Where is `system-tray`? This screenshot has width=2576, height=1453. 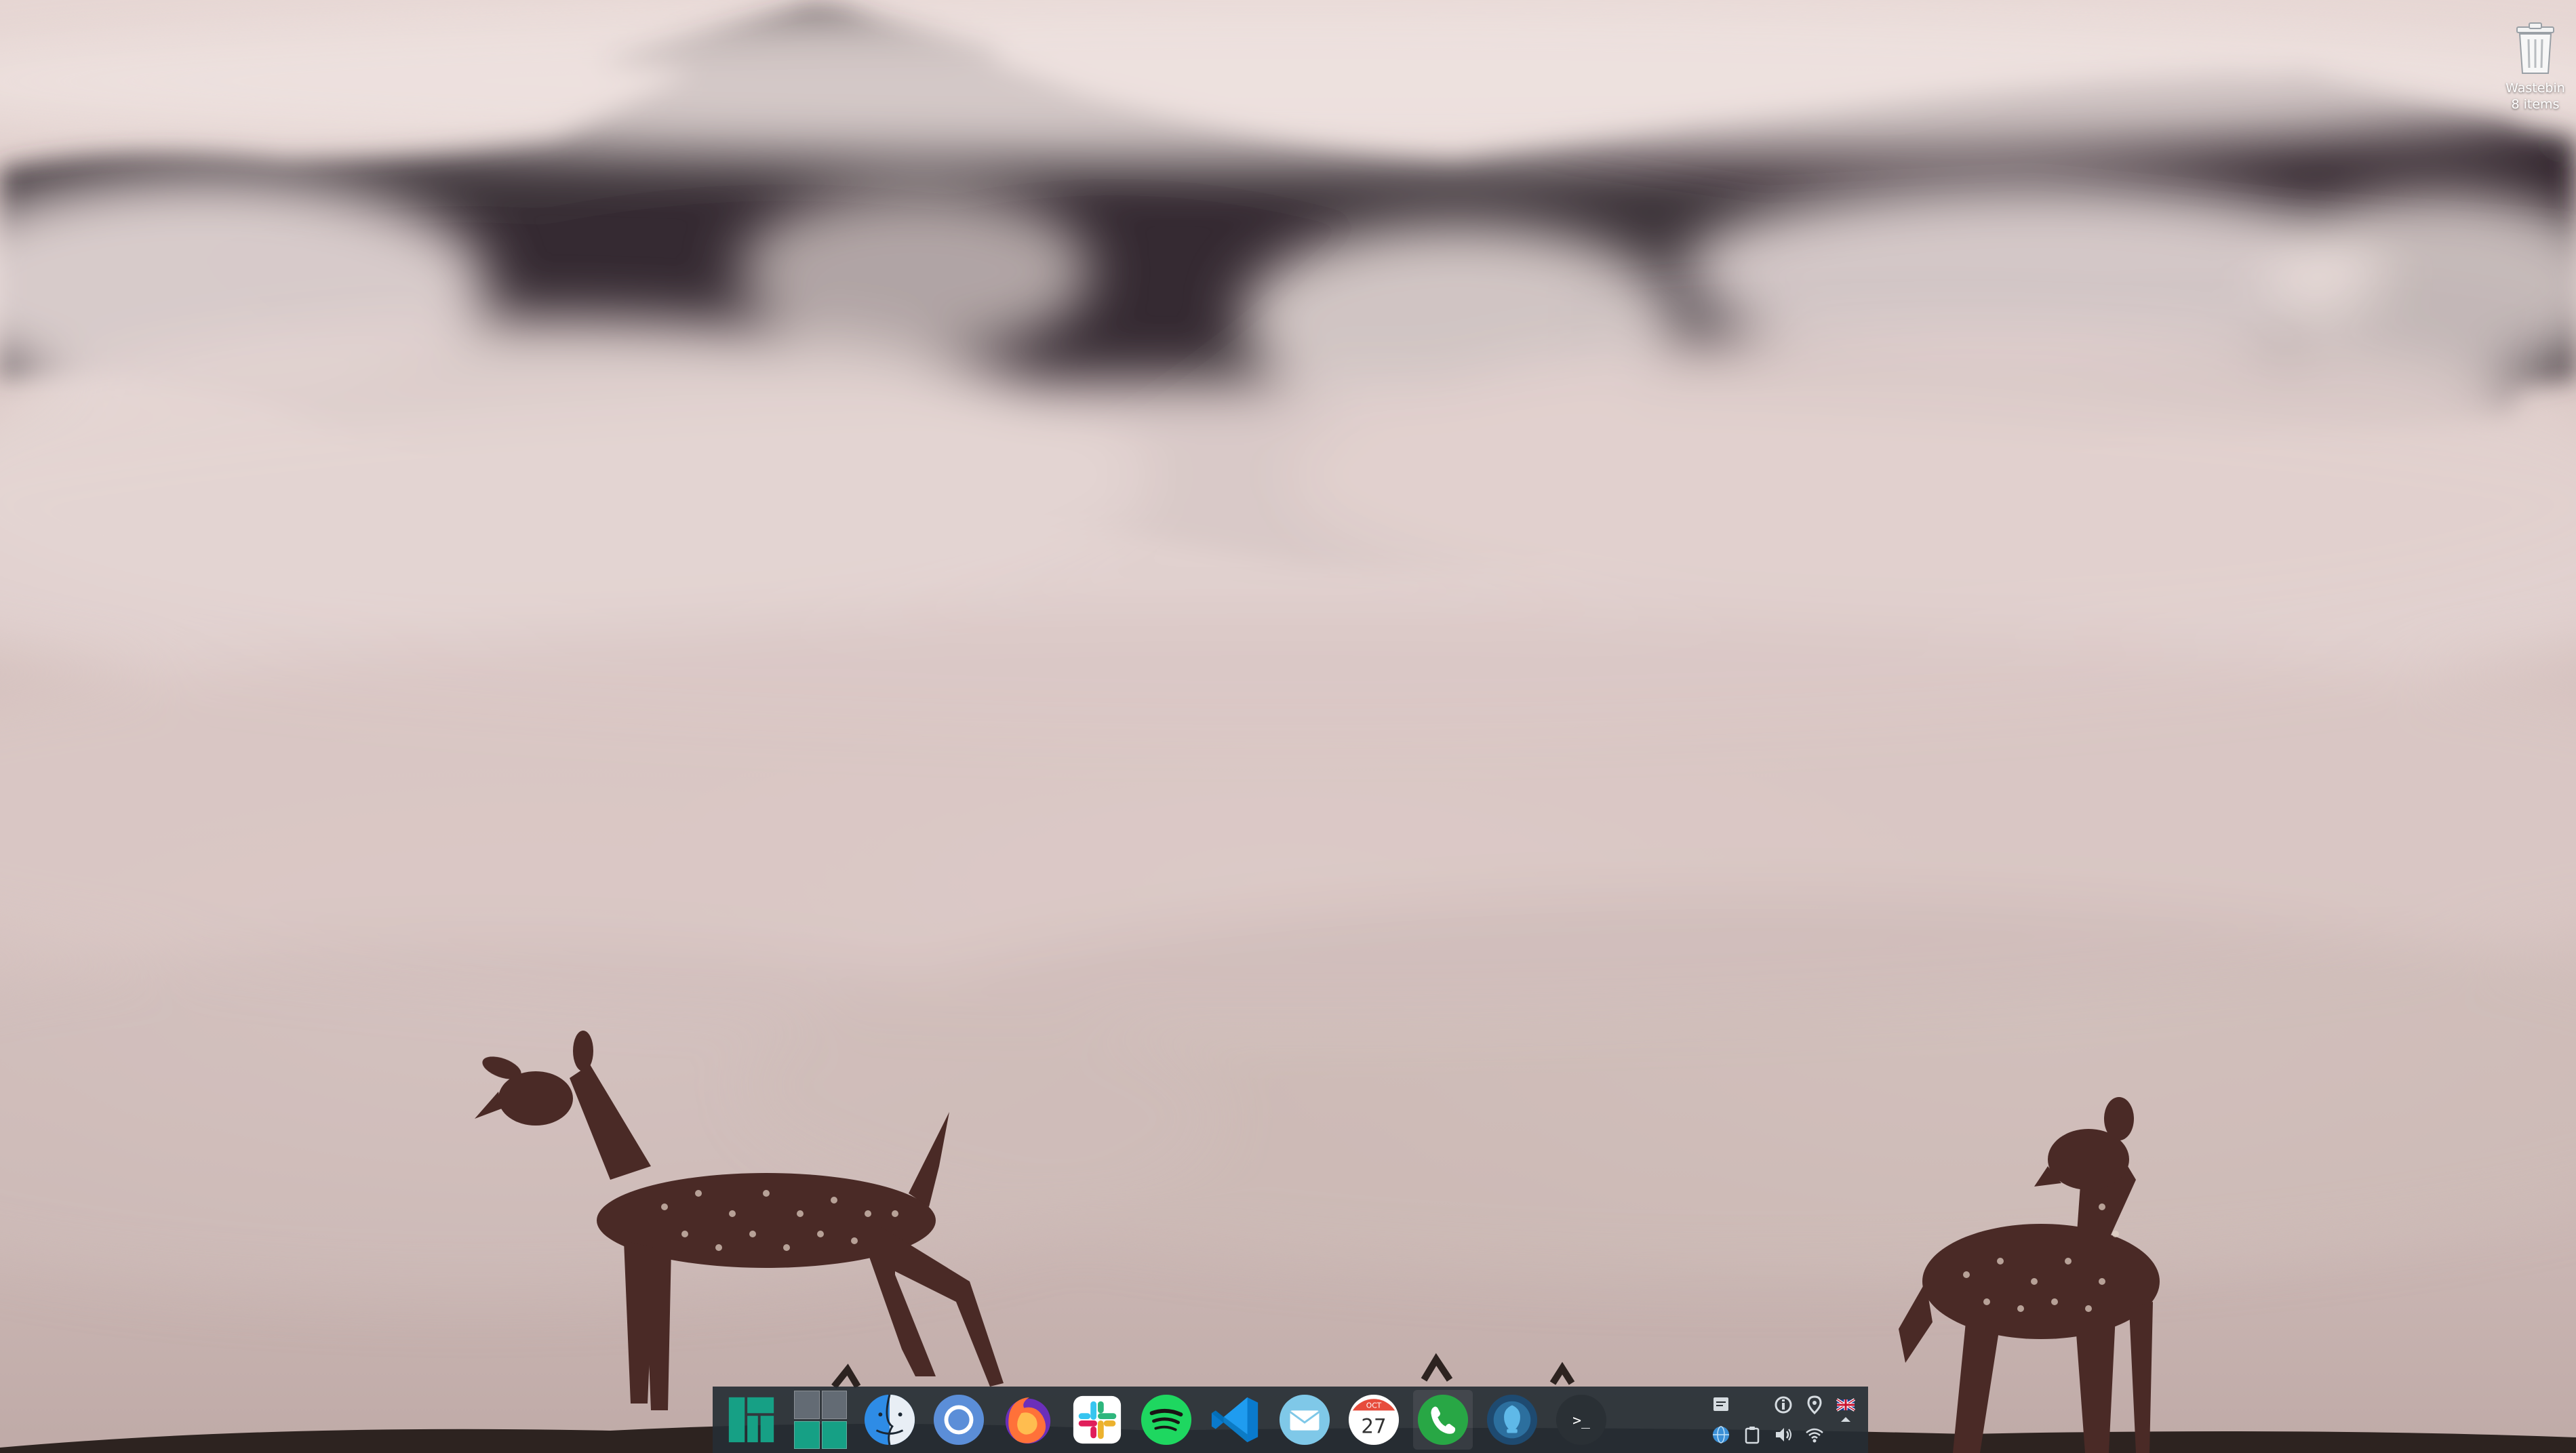
system-tray is located at coordinates (1784, 1420).